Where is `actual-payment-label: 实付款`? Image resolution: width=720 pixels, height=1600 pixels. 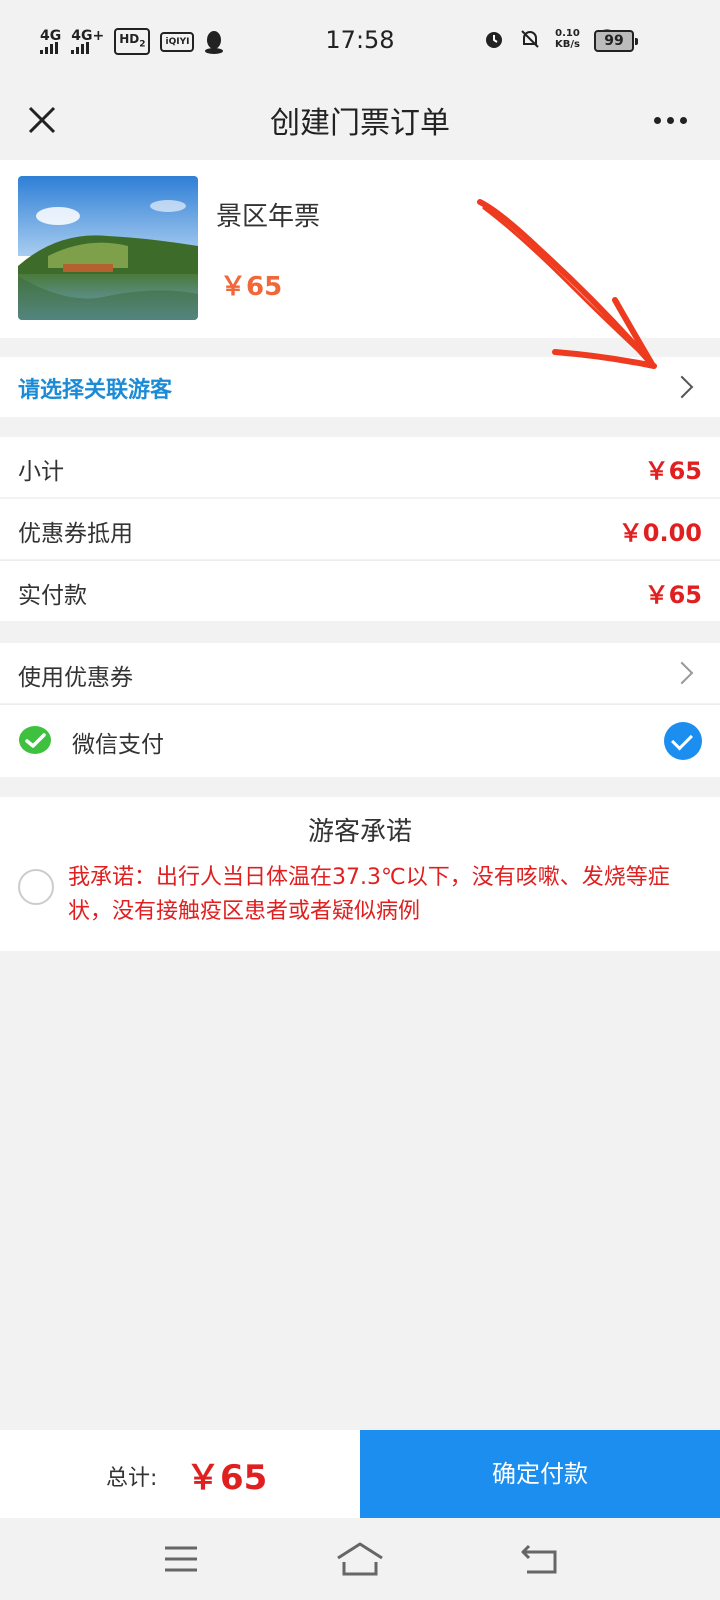
actual-payment-label: 实付款 is located at coordinates (52, 596).